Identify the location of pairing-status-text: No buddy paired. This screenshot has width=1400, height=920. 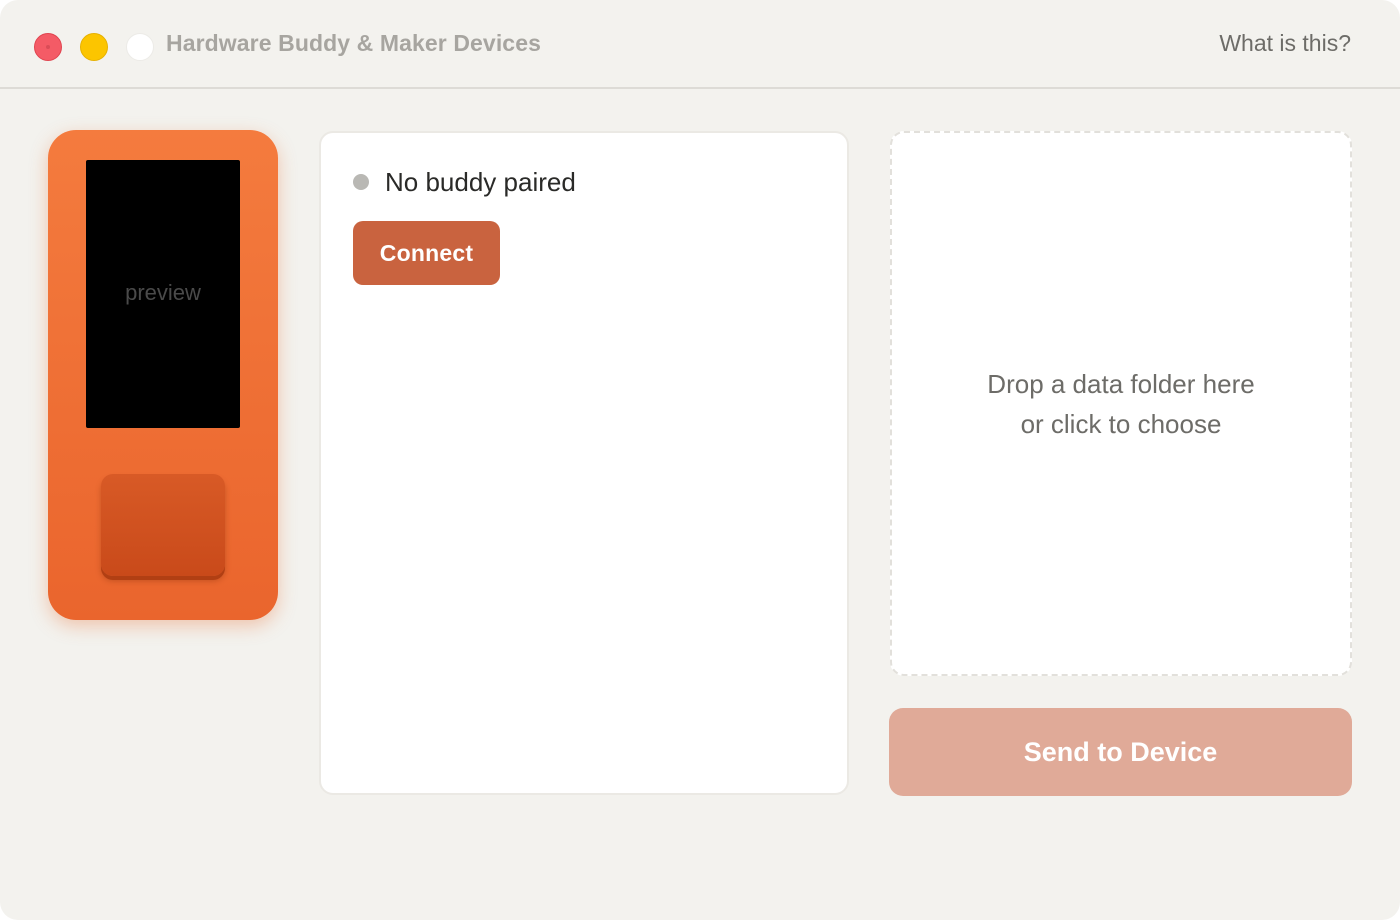
(480, 181).